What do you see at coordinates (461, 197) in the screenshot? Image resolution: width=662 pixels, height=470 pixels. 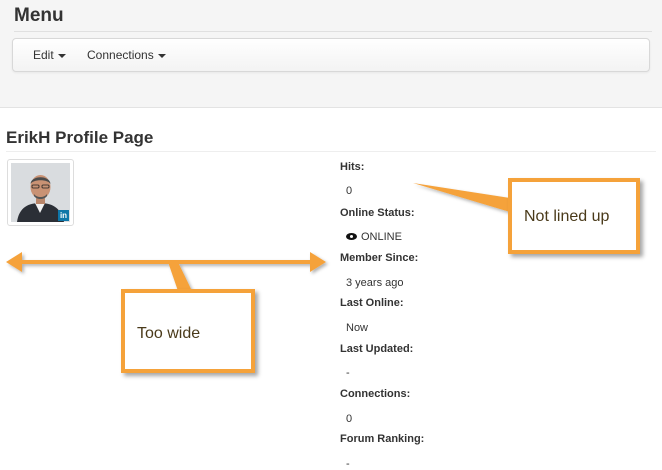 I see `pointer-arrow-icon` at bounding box center [461, 197].